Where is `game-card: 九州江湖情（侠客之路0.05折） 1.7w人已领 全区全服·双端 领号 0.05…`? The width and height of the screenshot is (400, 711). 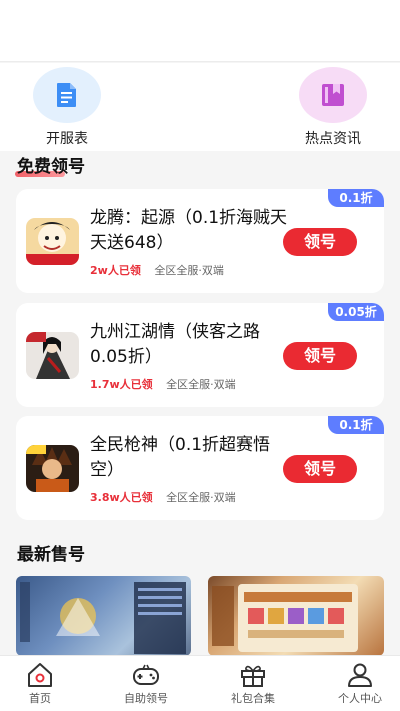
game-card: 九州江湖情（侠客之路0.05折） 1.7w人已领 全区全服·双端 领号 0.05… is located at coordinates (200, 355).